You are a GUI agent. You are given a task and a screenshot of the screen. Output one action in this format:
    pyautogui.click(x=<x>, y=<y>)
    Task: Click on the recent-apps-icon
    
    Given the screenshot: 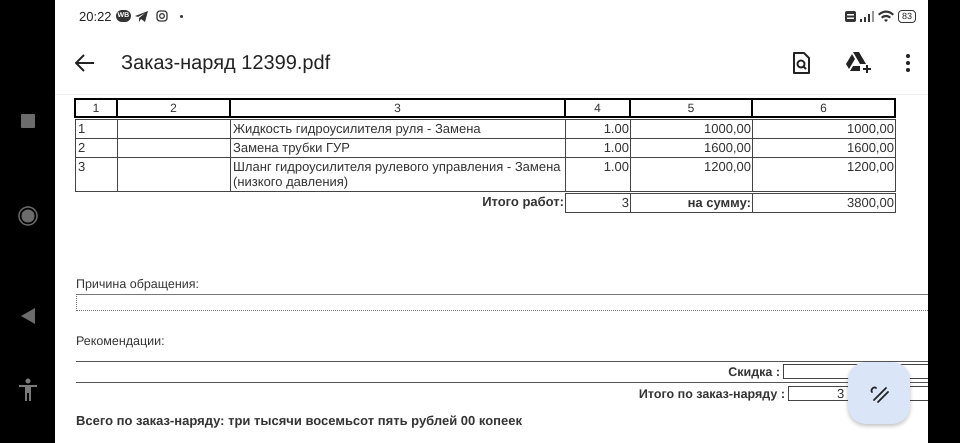 What is the action you would take?
    pyautogui.click(x=27, y=121)
    